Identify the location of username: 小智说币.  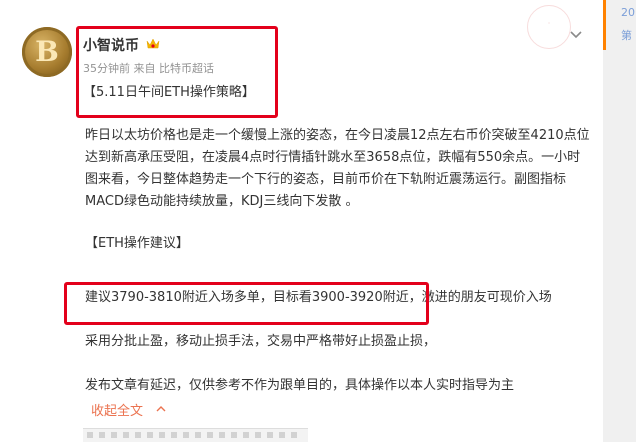
(111, 45).